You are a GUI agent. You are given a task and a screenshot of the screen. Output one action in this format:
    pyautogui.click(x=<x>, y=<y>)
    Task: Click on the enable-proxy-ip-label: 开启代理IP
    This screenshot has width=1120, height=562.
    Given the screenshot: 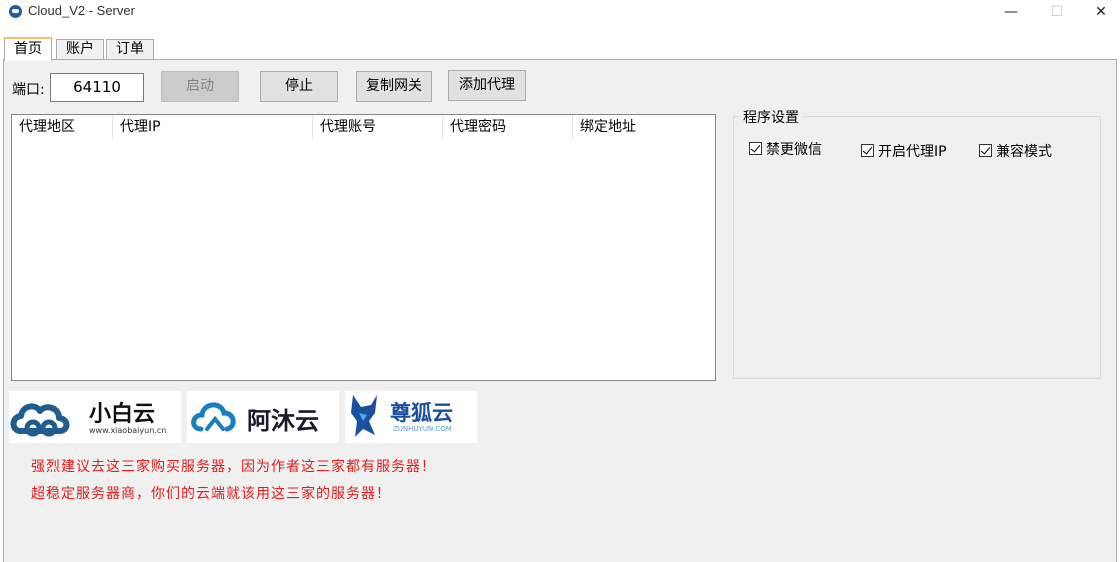 What is the action you would take?
    pyautogui.click(x=912, y=152)
    